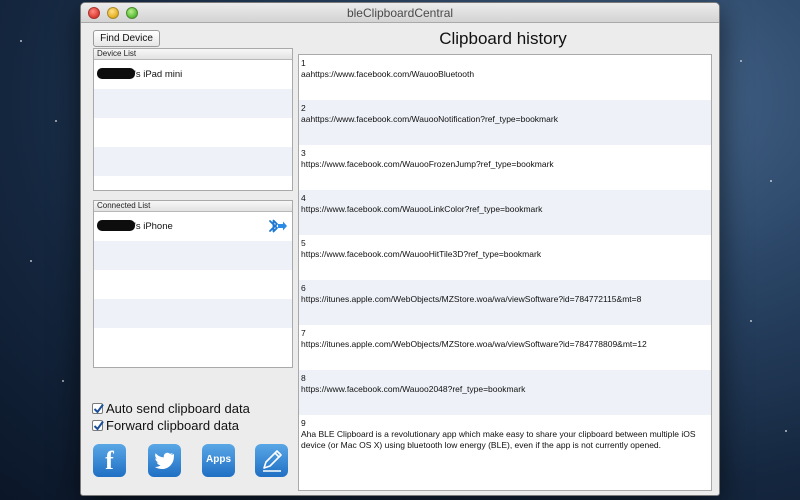 The width and height of the screenshot is (800, 500). Describe the element at coordinates (303, 198) in the screenshot. I see `entry-index: 4` at that location.